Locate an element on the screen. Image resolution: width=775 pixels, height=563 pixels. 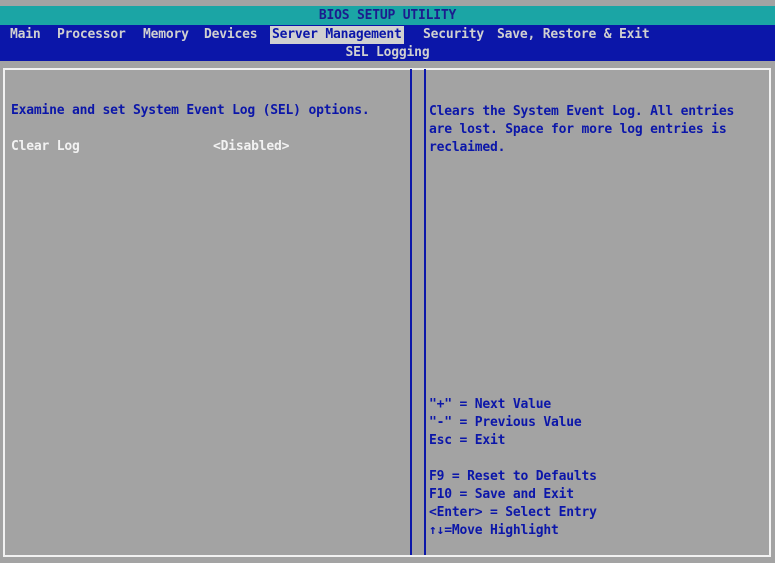
help-line: are lost. Space for more log entries is is located at coordinates (578, 129).